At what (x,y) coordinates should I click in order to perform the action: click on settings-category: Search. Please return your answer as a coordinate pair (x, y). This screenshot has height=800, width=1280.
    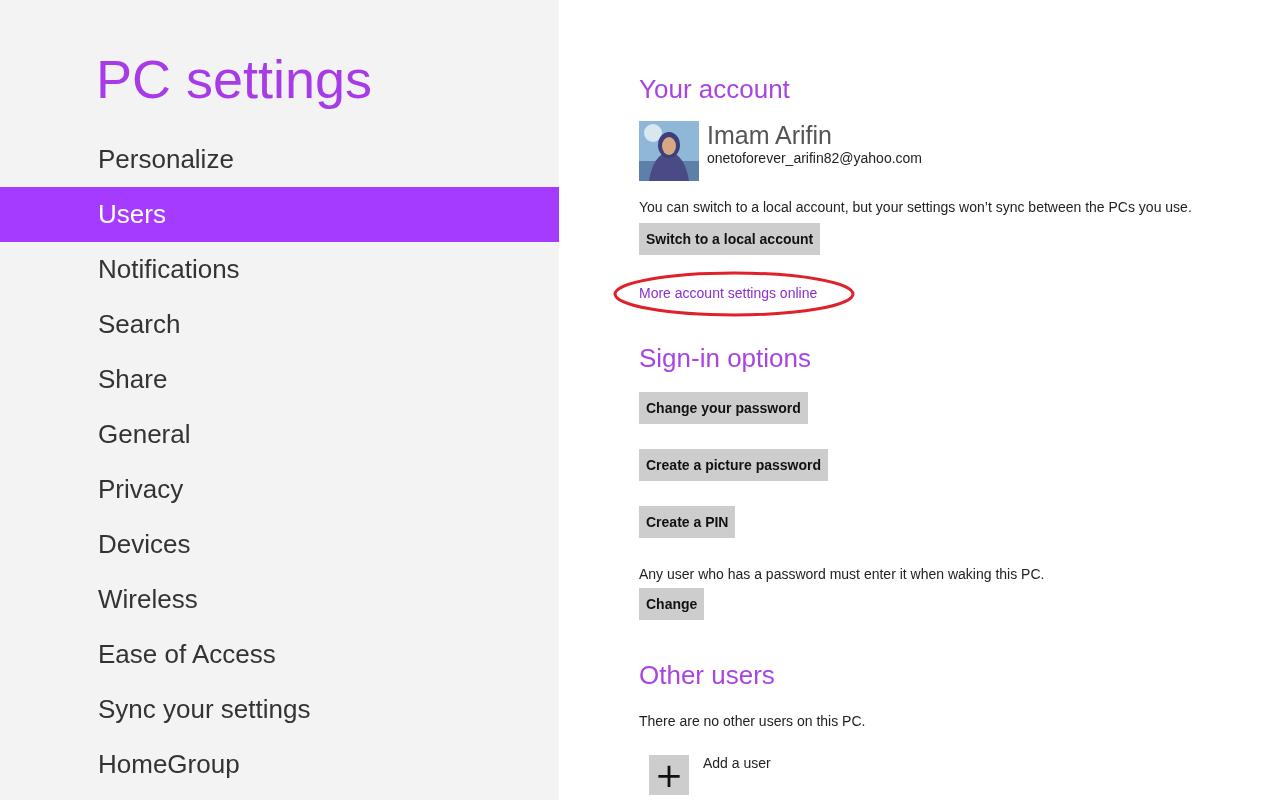
    Looking at the image, I should click on (279, 324).